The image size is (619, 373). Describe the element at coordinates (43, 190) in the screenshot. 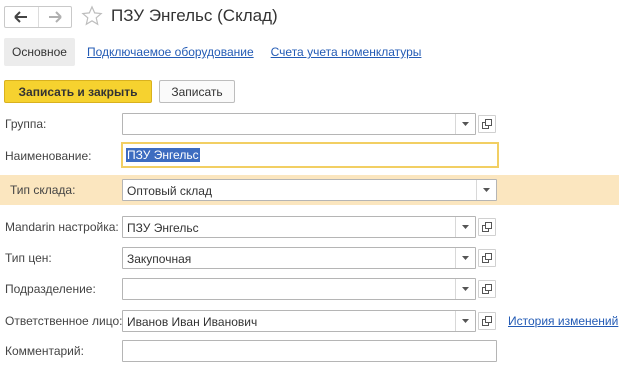

I see `warehouse-type-label: Тип склада:` at that location.